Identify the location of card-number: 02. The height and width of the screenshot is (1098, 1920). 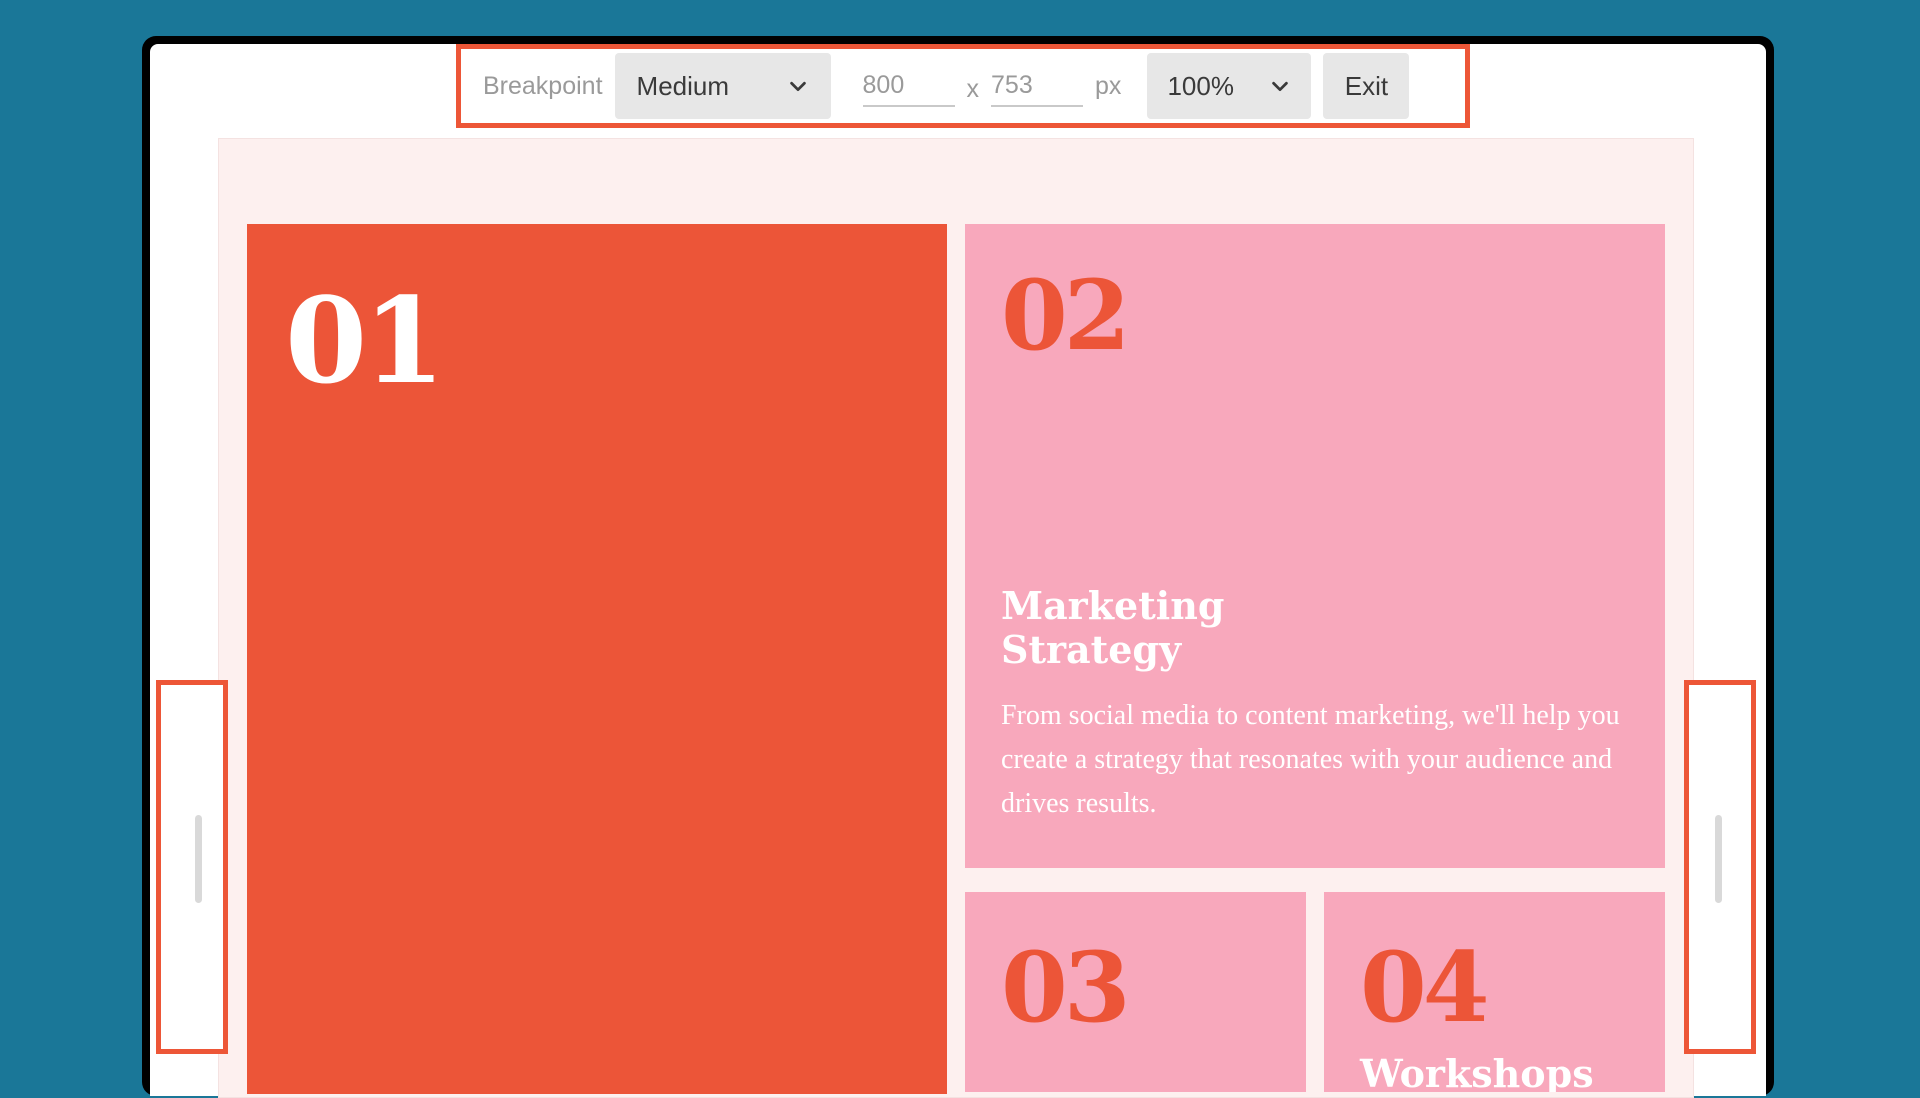
(1066, 315).